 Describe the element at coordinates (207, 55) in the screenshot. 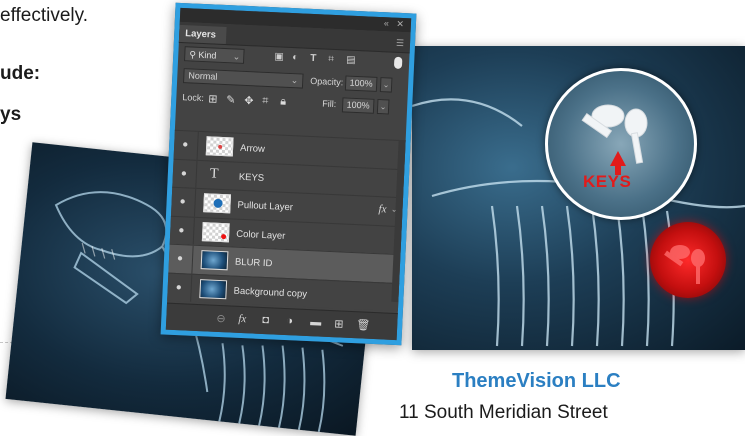

I see `filter-kind-label: Kind` at that location.